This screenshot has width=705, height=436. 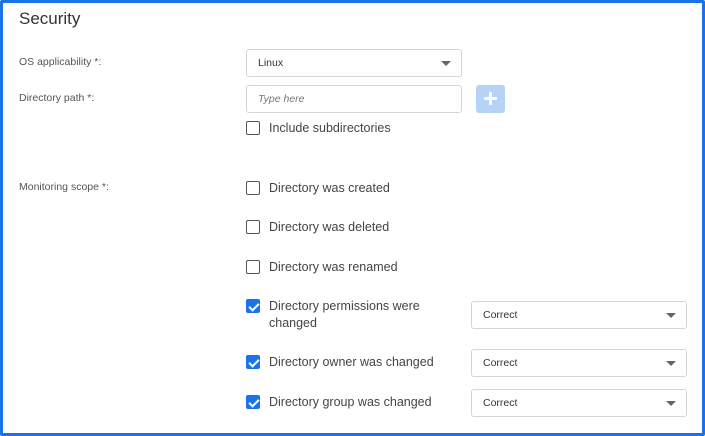 I want to click on scope-directory-created-checkbox: Directory was created, so click(x=352, y=188).